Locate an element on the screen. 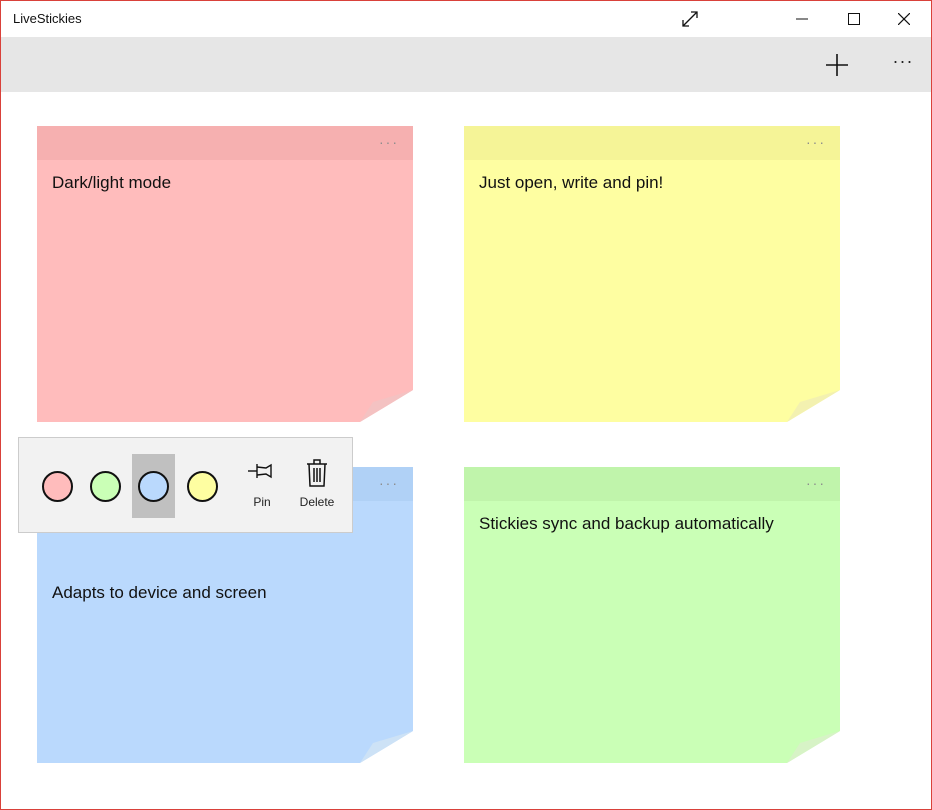  color-option-yellow is located at coordinates (202, 486).